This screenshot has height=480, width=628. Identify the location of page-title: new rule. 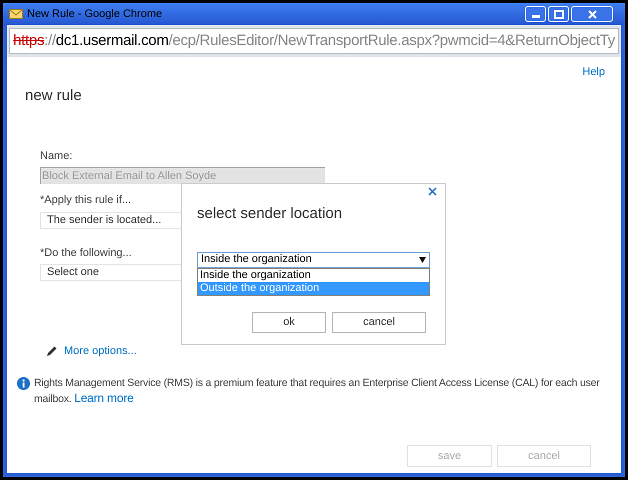
(53, 95).